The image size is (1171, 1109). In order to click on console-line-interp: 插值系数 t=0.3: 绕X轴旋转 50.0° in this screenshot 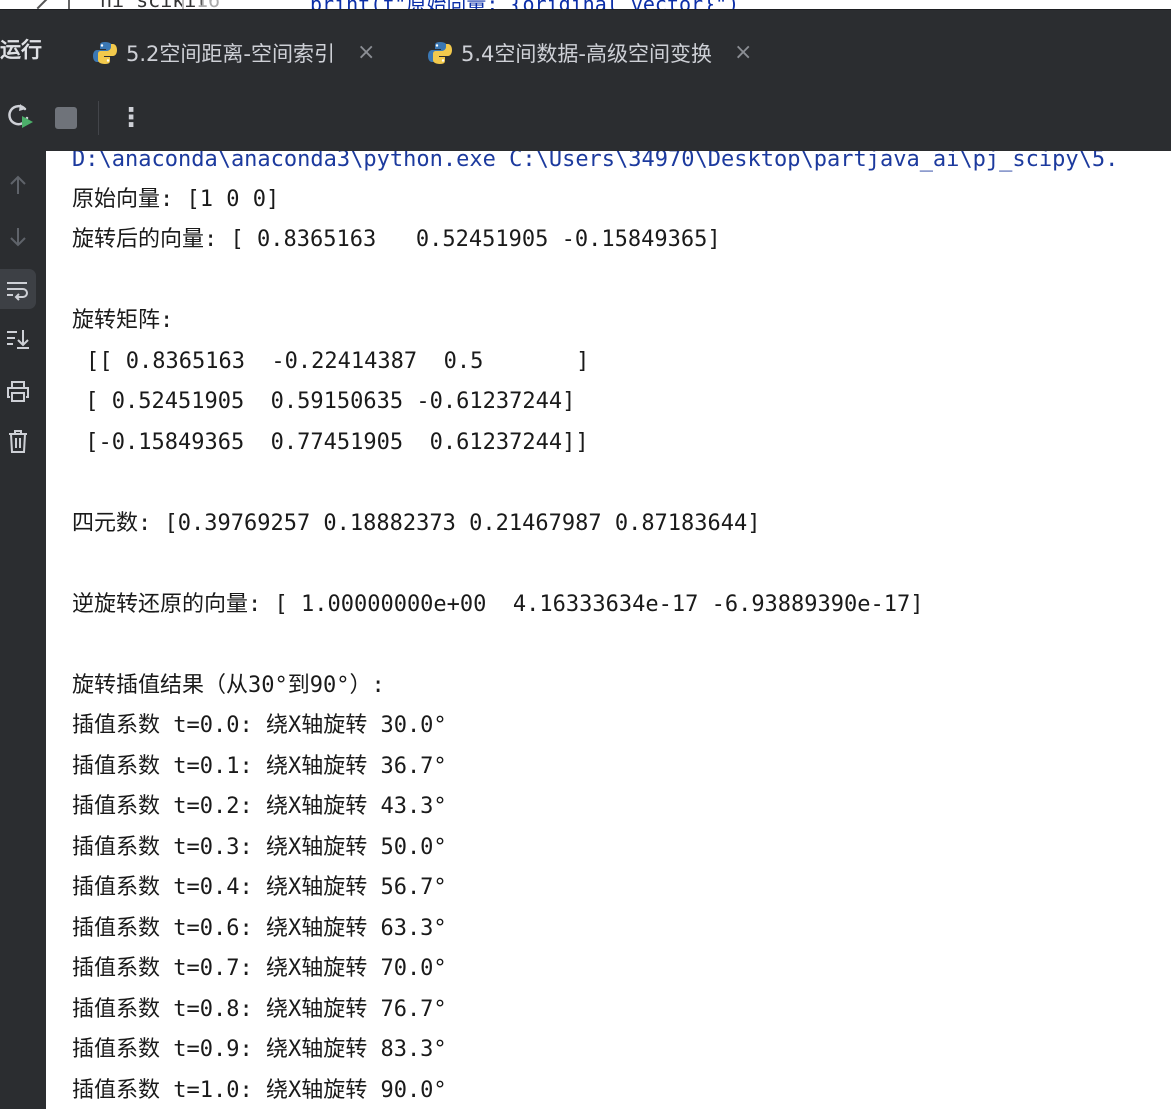, I will do `click(259, 847)`.